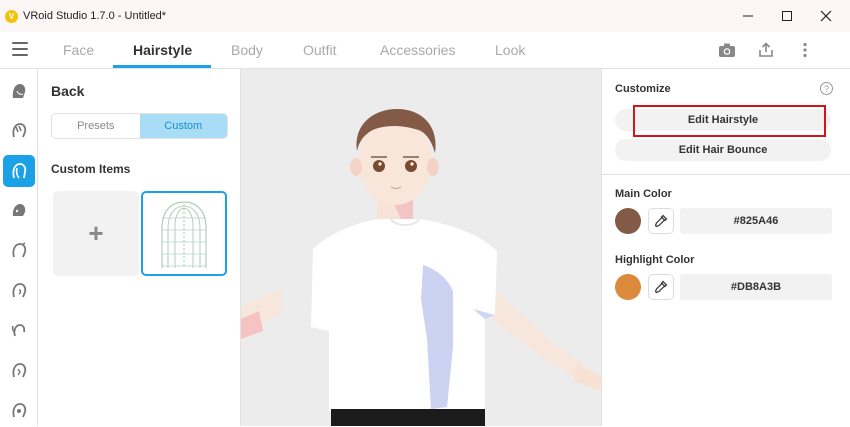 Image resolution: width=850 pixels, height=427 pixels. I want to click on main-color-hex-field: #825A46, so click(756, 221).